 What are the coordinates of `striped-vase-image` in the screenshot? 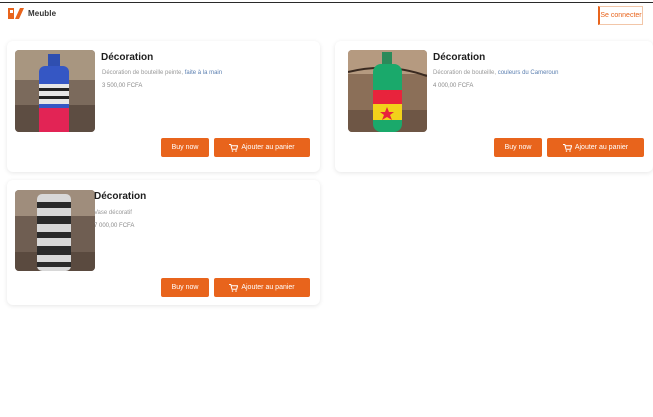 It's located at (55, 230).